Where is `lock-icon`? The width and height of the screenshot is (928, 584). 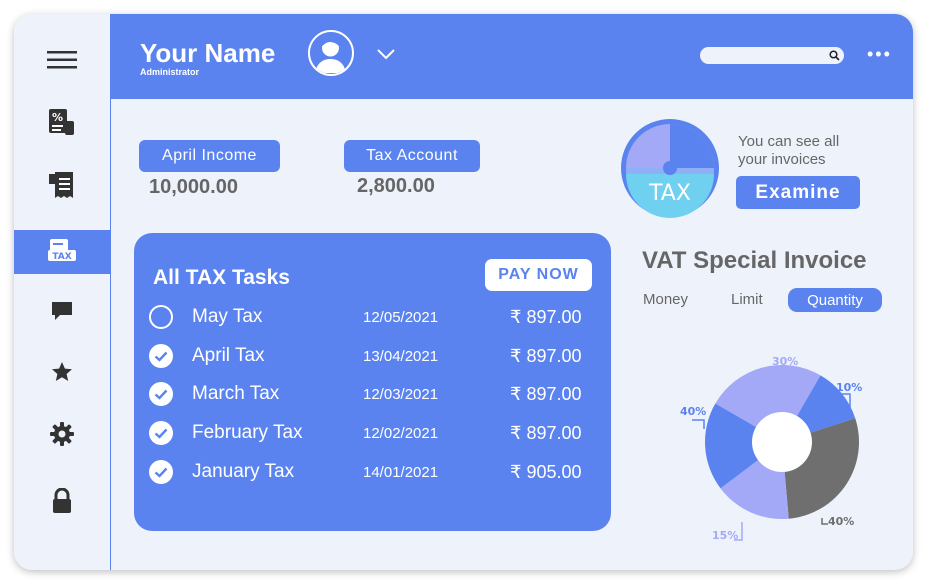 lock-icon is located at coordinates (62, 501).